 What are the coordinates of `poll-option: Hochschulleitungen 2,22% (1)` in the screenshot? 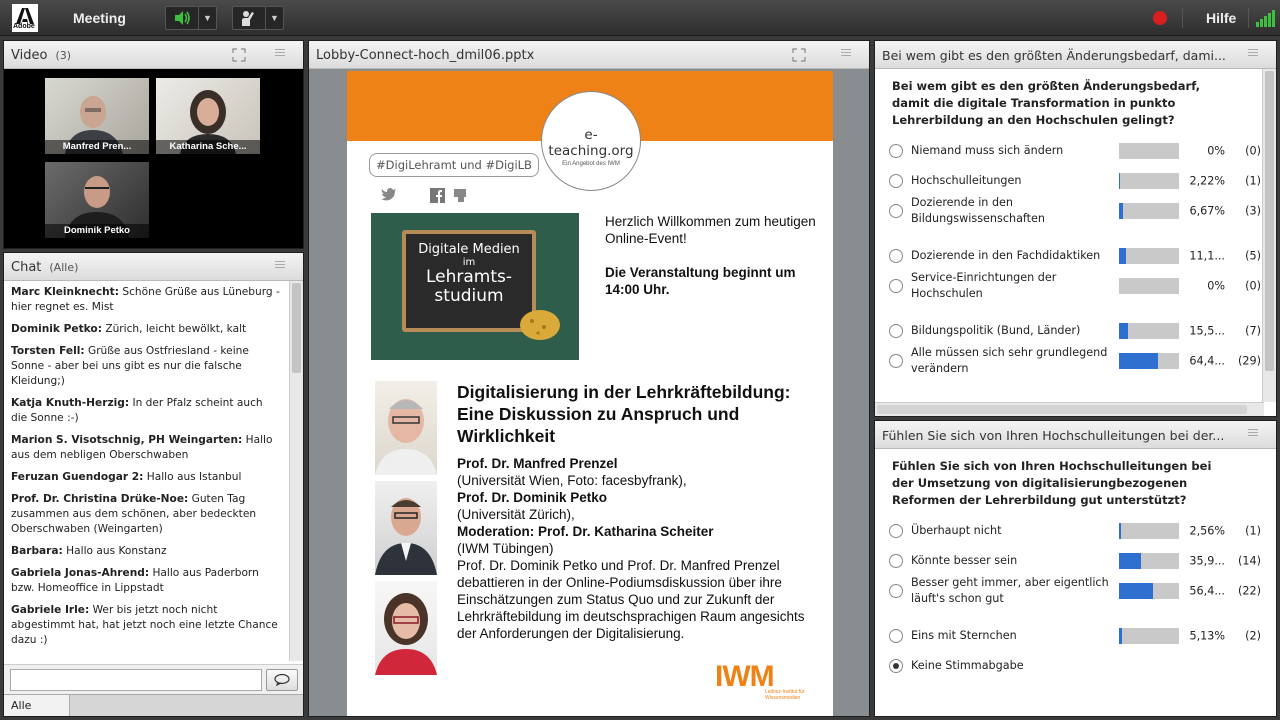 It's located at (1075, 181).